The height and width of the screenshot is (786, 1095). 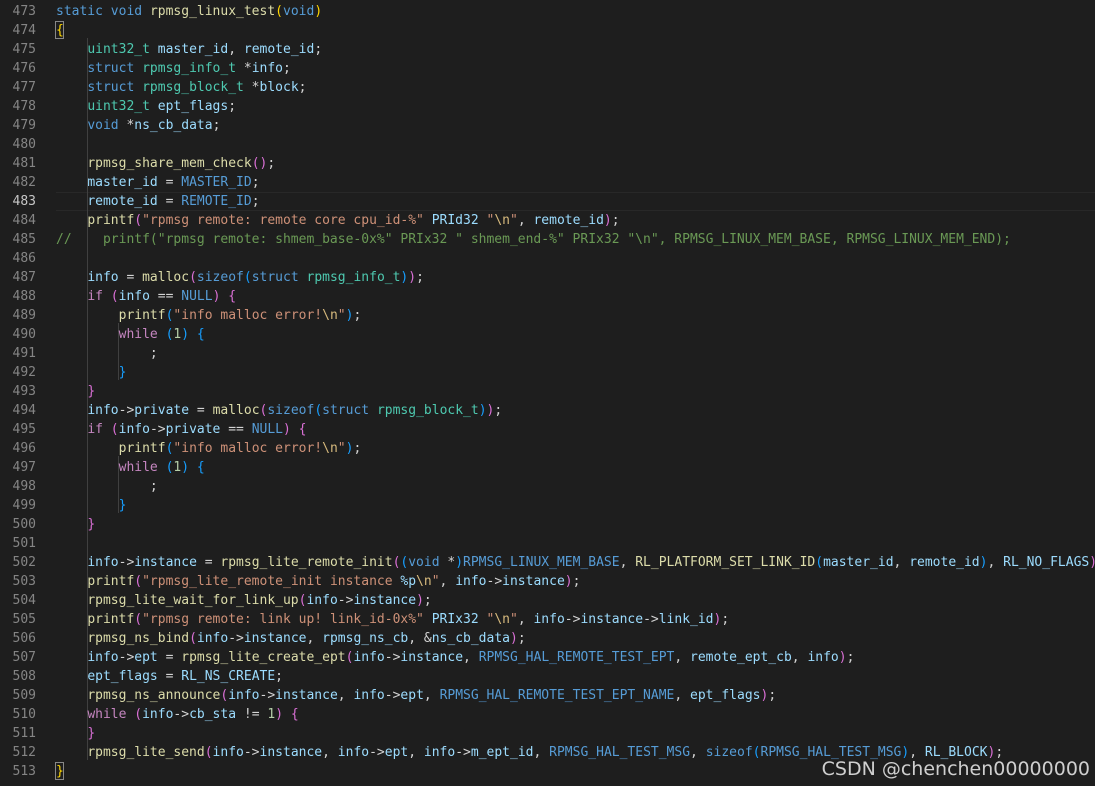 I want to click on code-line: 493 }, so click(x=547, y=391).